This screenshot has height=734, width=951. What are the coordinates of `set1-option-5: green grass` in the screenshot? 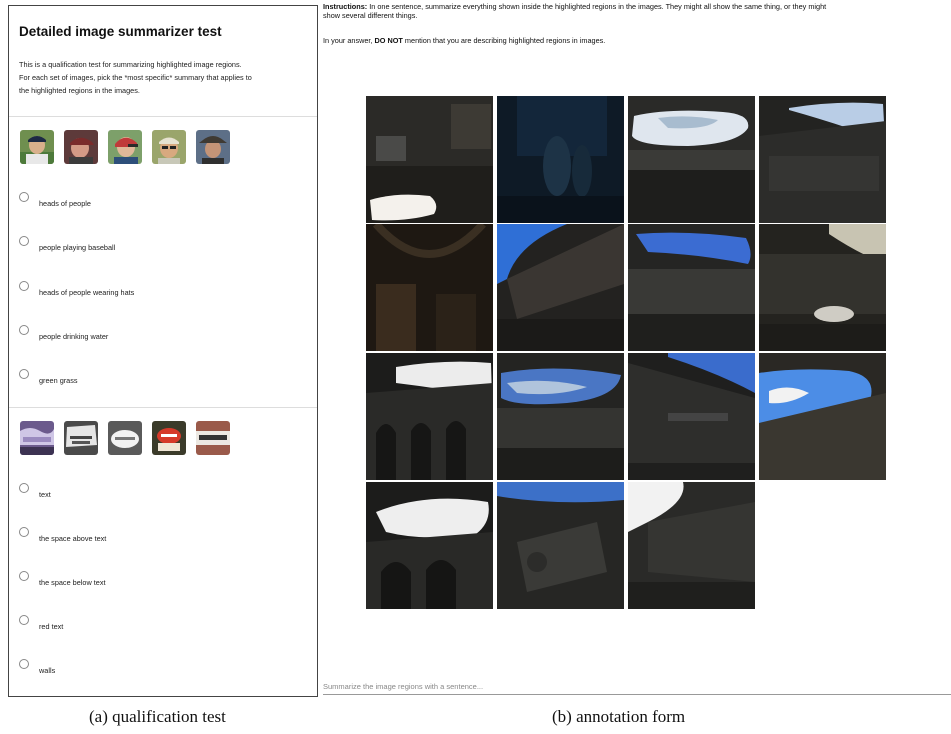 It's located at (164, 379).